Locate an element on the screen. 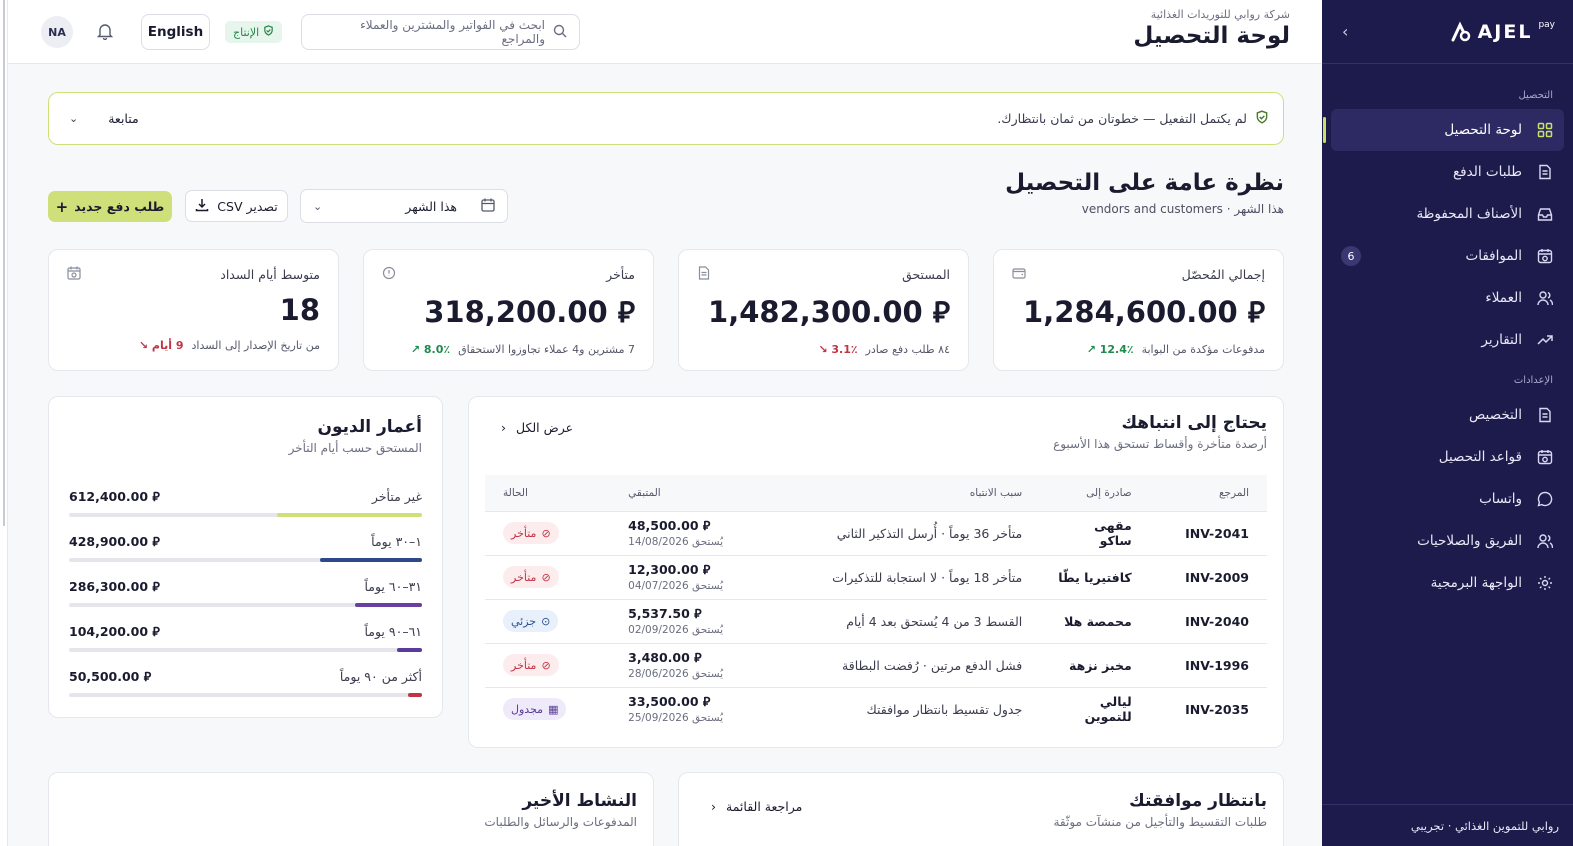  due-date: يُستحق 28/06/2026 is located at coordinates (676, 674).